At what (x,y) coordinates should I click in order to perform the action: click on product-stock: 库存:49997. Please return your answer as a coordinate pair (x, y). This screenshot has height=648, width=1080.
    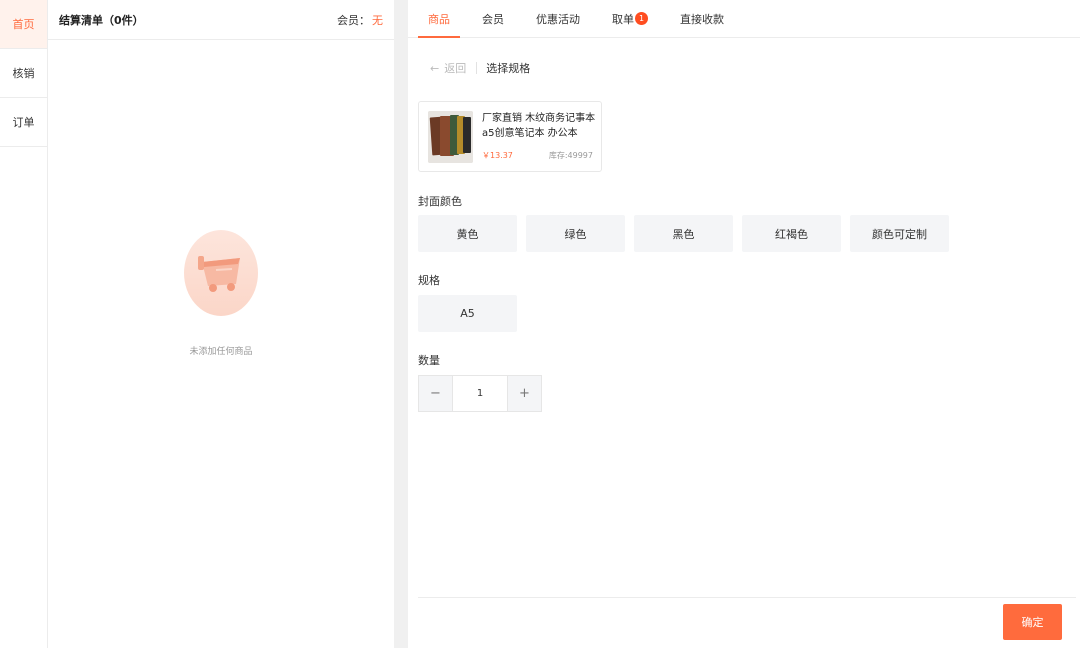
    Looking at the image, I should click on (570, 155).